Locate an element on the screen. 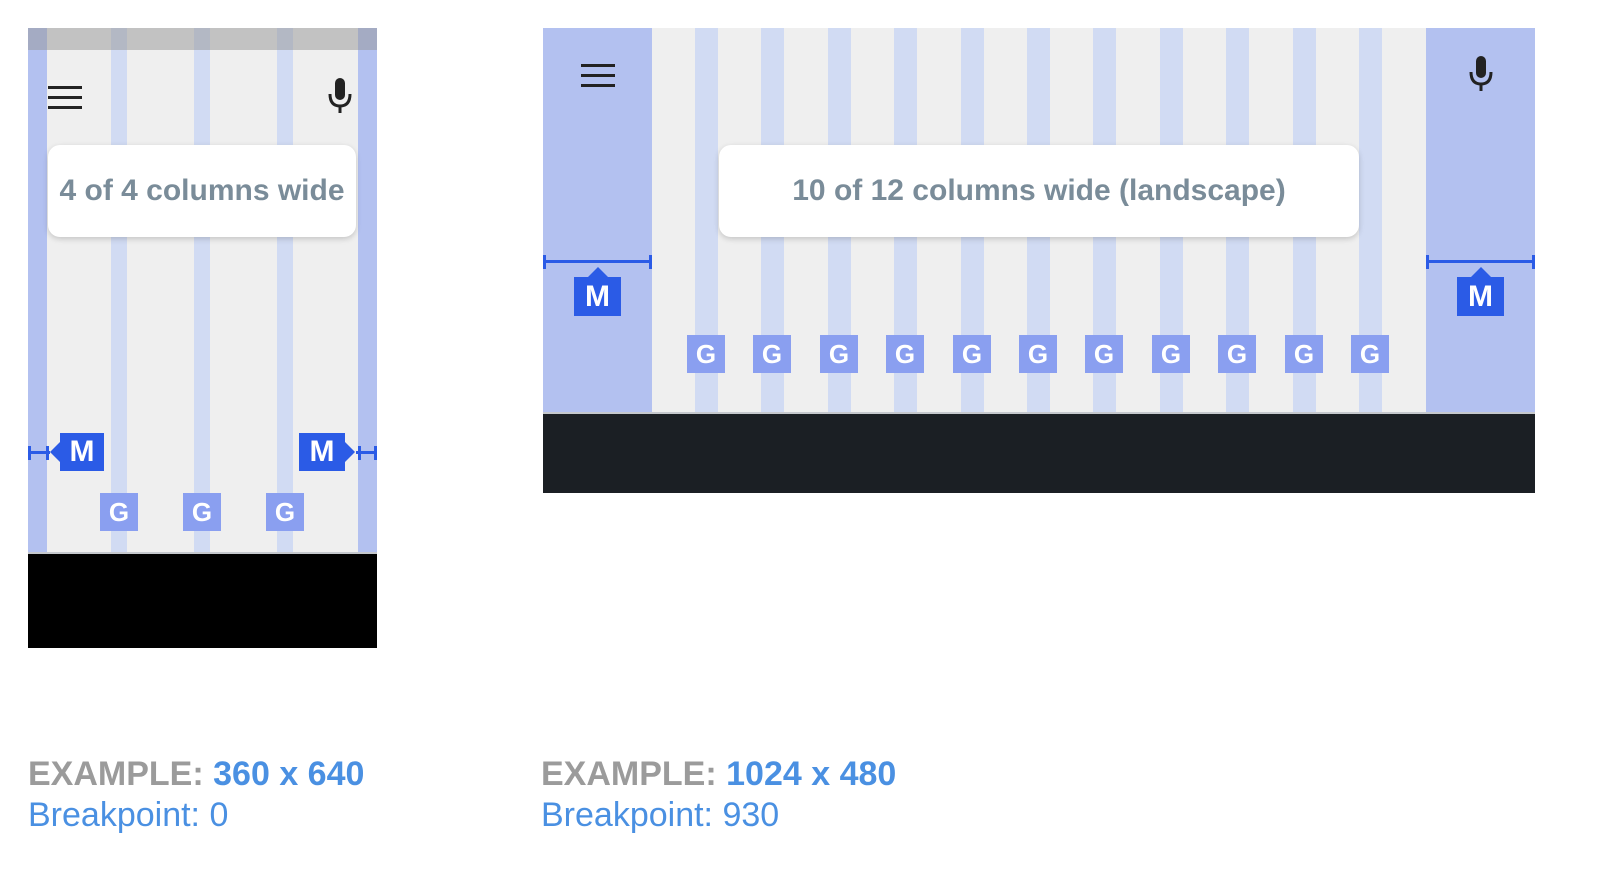 This screenshot has height=883, width=1619. example-dimensions: 360 x 640 is located at coordinates (289, 774).